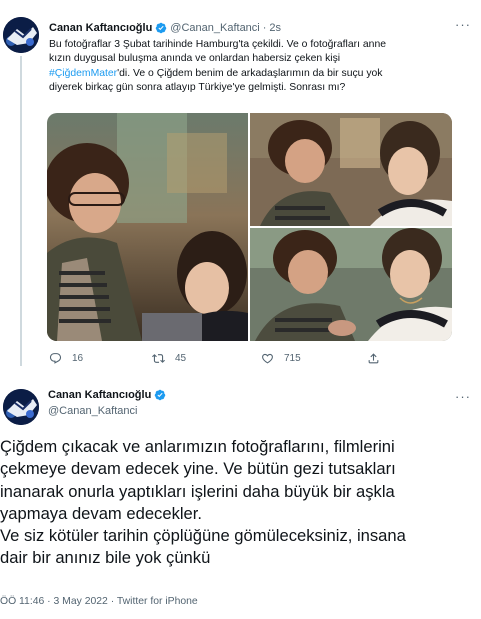  I want to click on tweet-header: Canan Kaftancıoğlu, so click(108, 395).